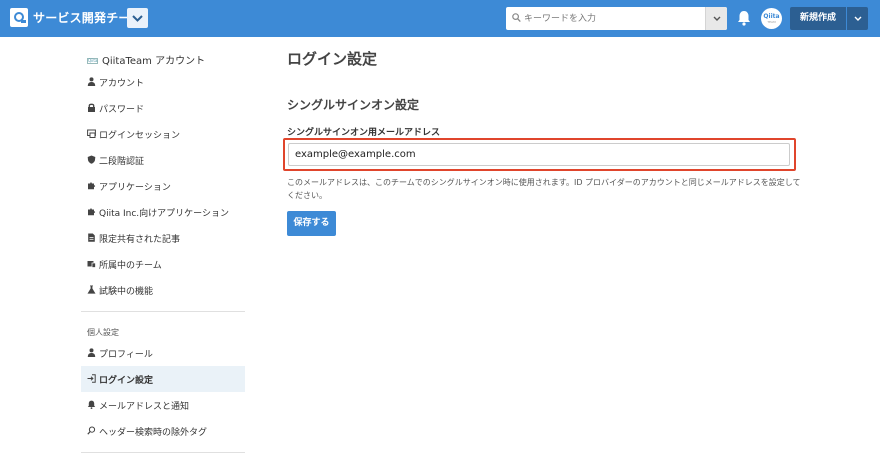  I want to click on lock-icon, so click(91, 107).